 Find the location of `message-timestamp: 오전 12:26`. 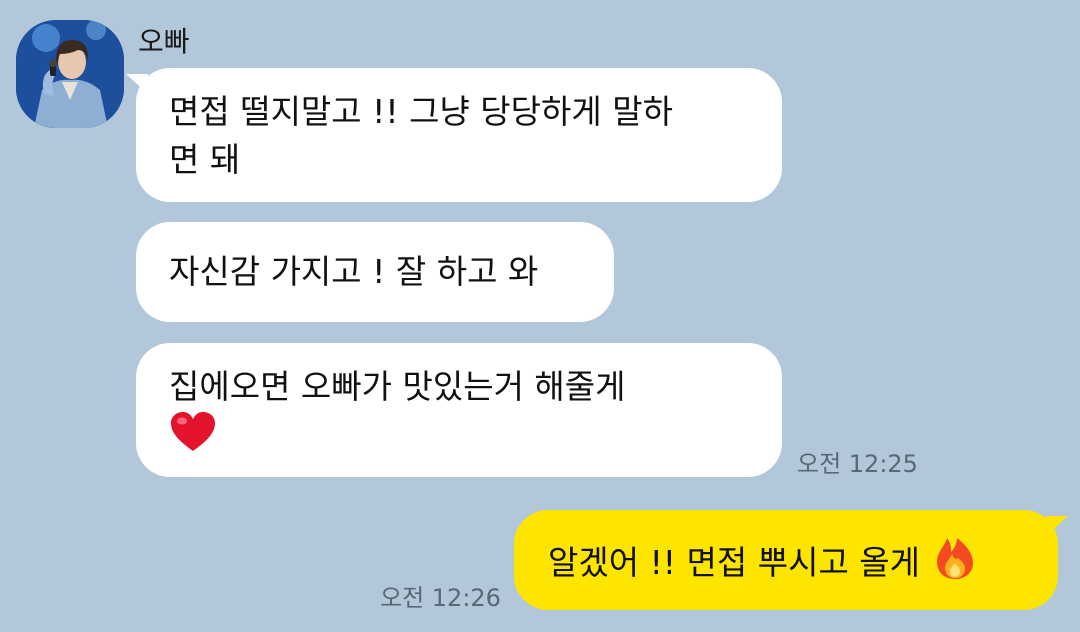

message-timestamp: 오전 12:26 is located at coordinates (440, 598).